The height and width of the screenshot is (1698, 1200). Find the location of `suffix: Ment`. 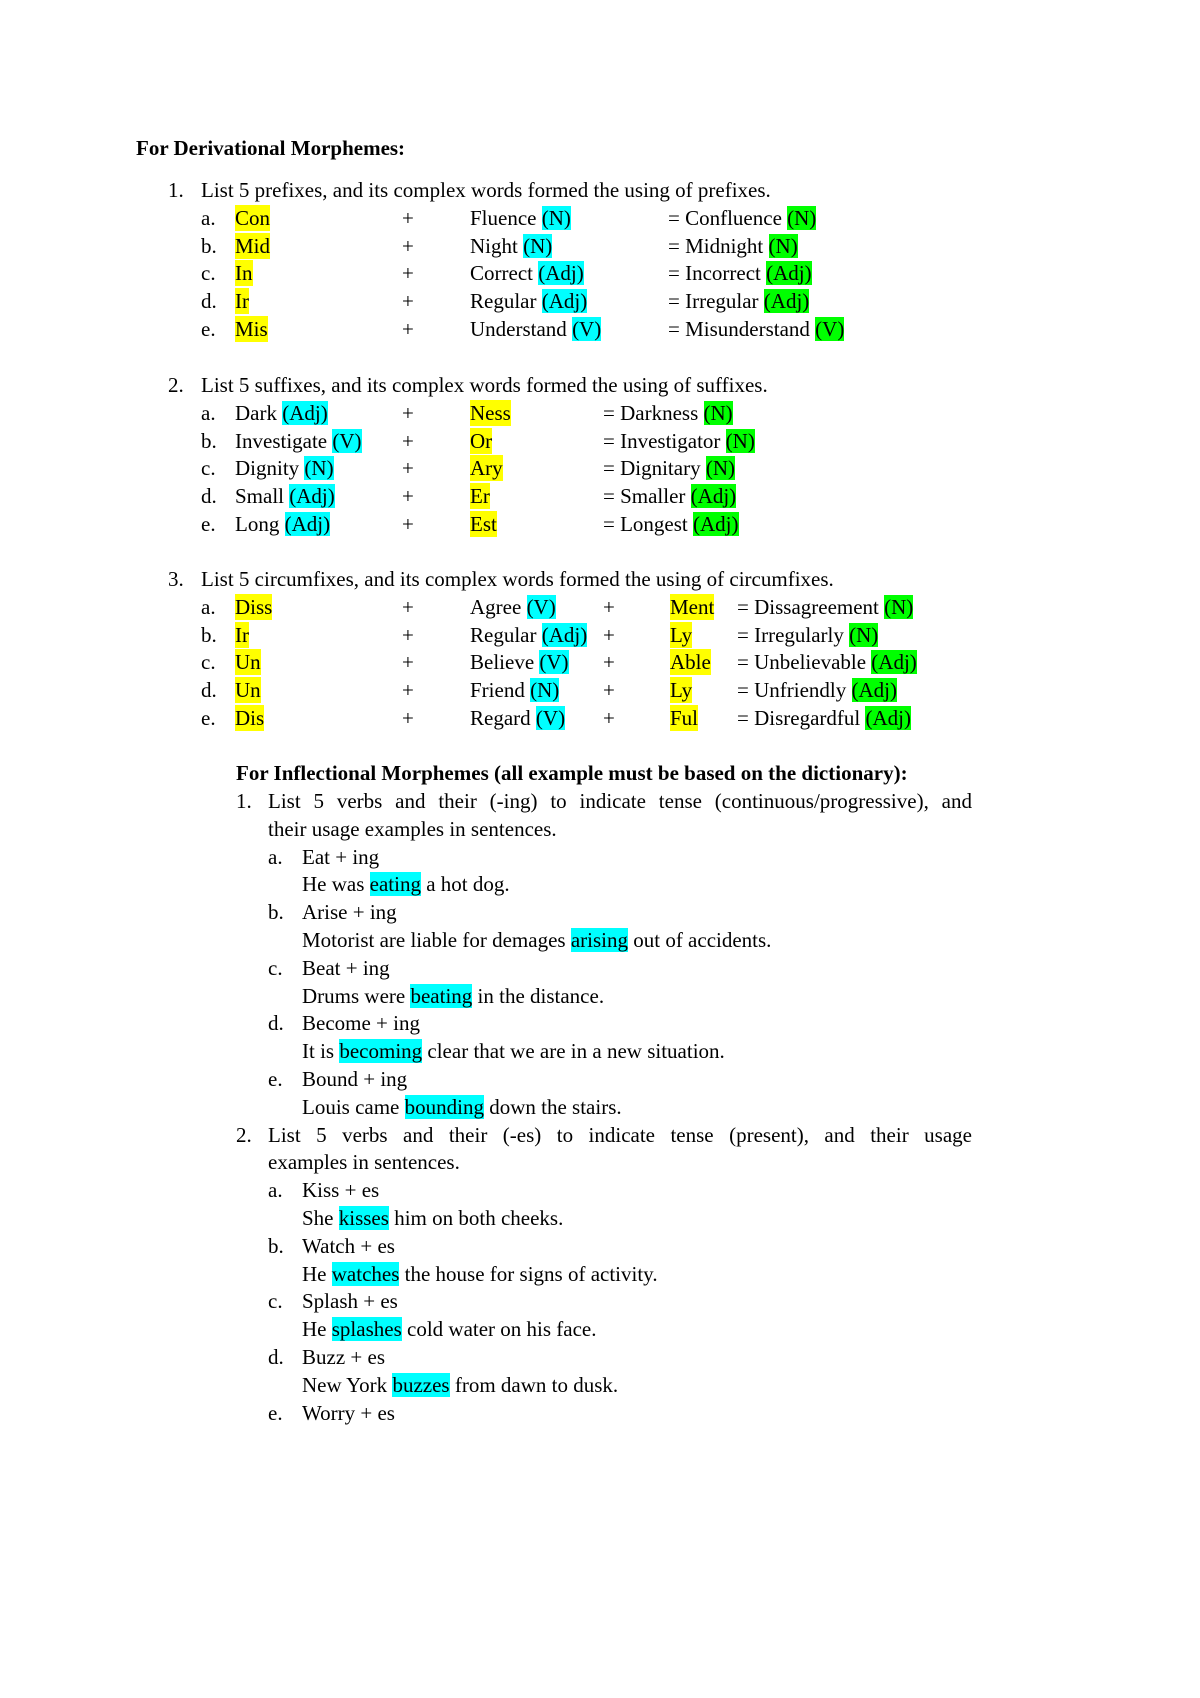

suffix: Ment is located at coordinates (692, 606).